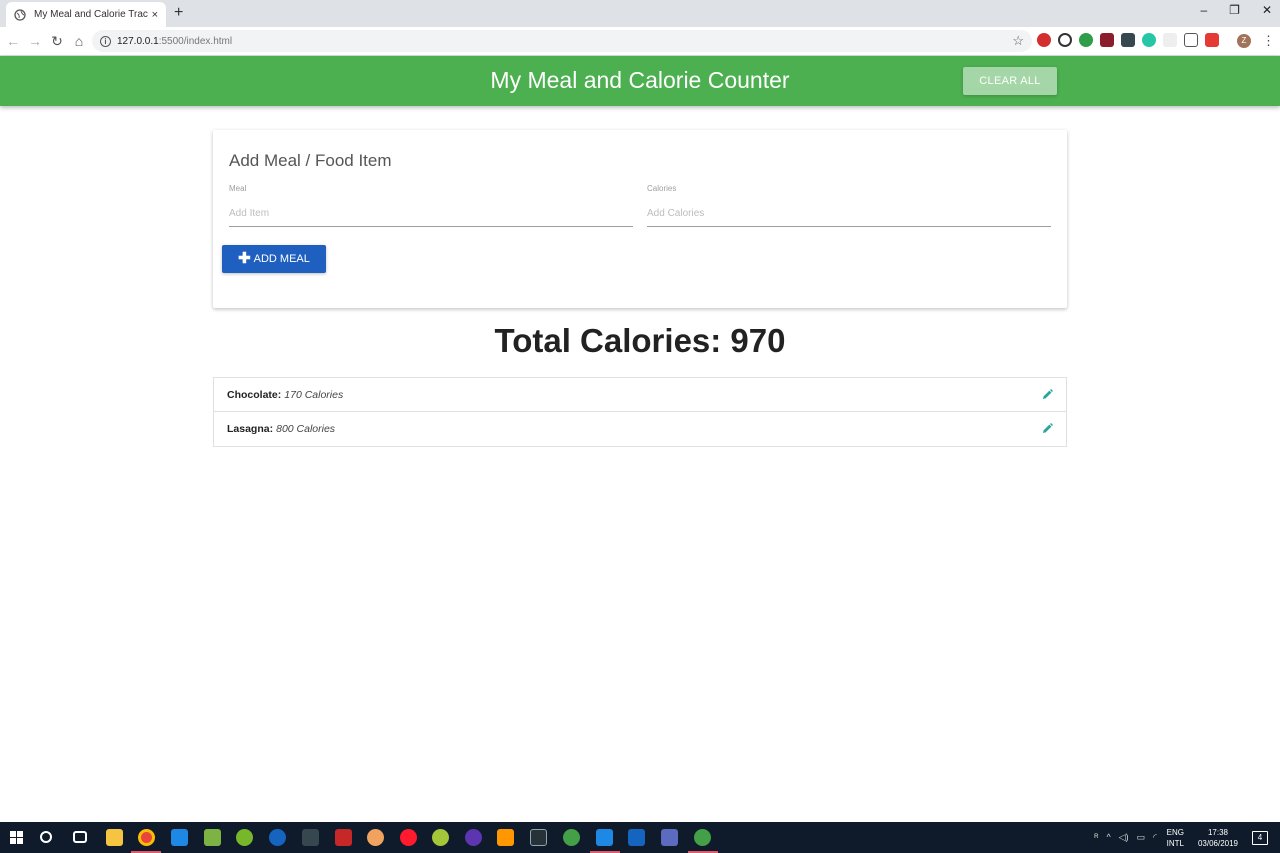 The width and height of the screenshot is (1280, 853). What do you see at coordinates (179, 837) in the screenshot?
I see `store-icon` at bounding box center [179, 837].